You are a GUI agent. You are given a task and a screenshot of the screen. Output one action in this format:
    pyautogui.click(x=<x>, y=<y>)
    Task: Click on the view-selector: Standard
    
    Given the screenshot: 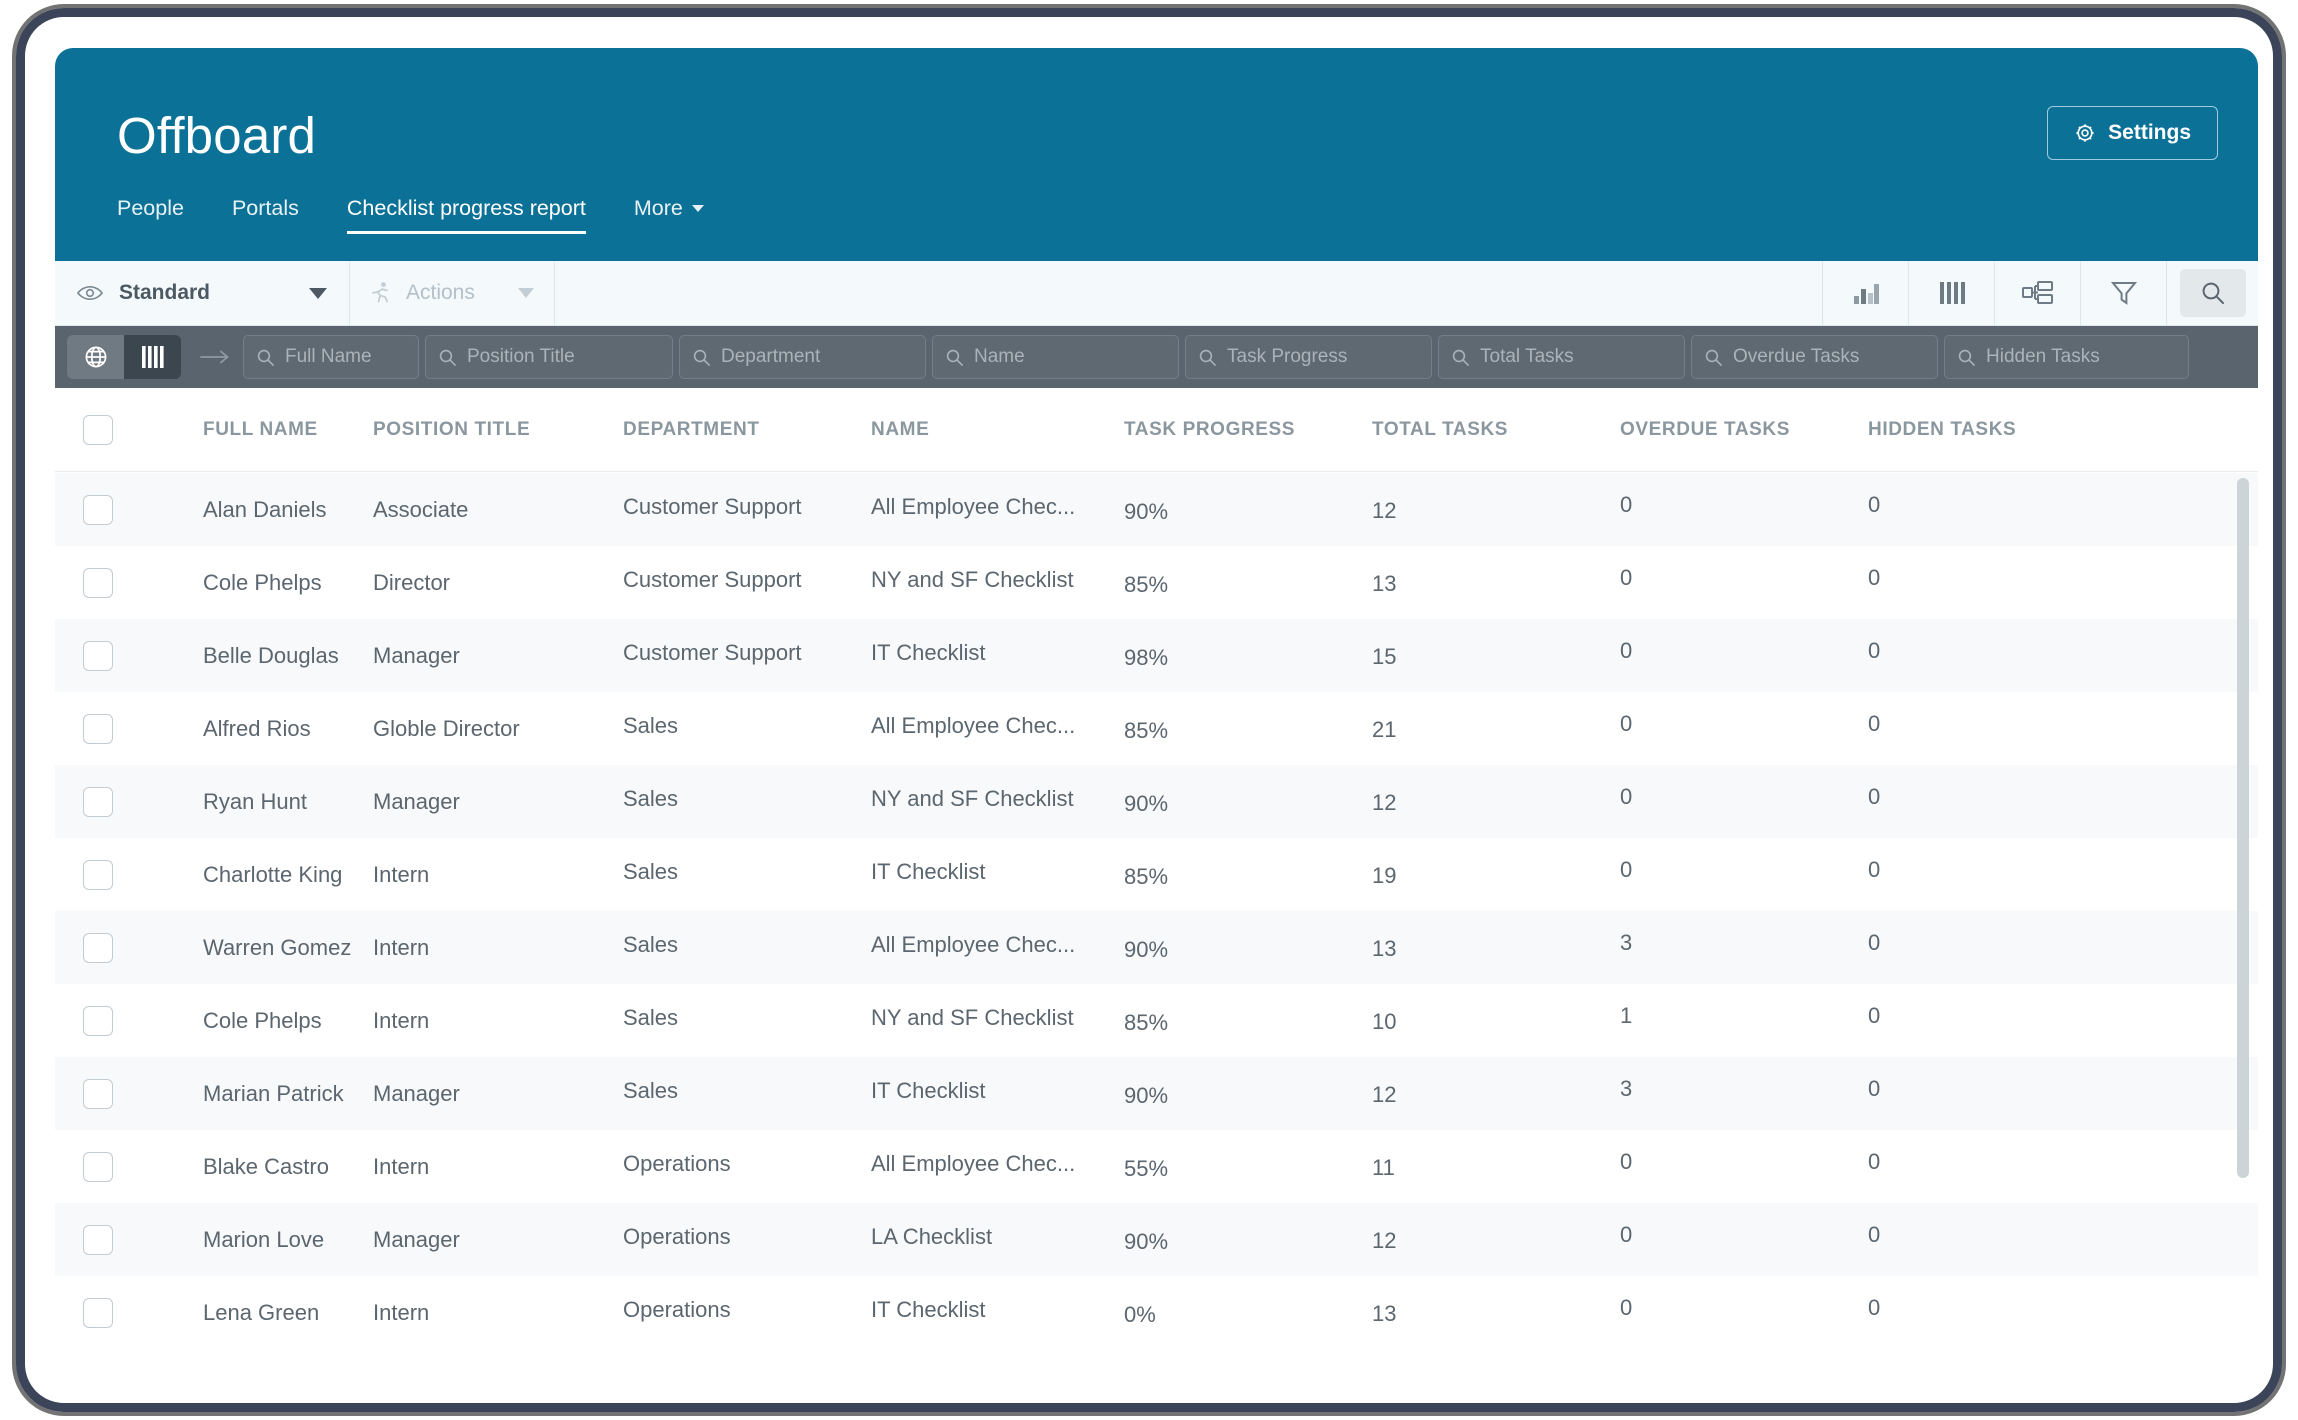 What is the action you would take?
    pyautogui.click(x=202, y=293)
    